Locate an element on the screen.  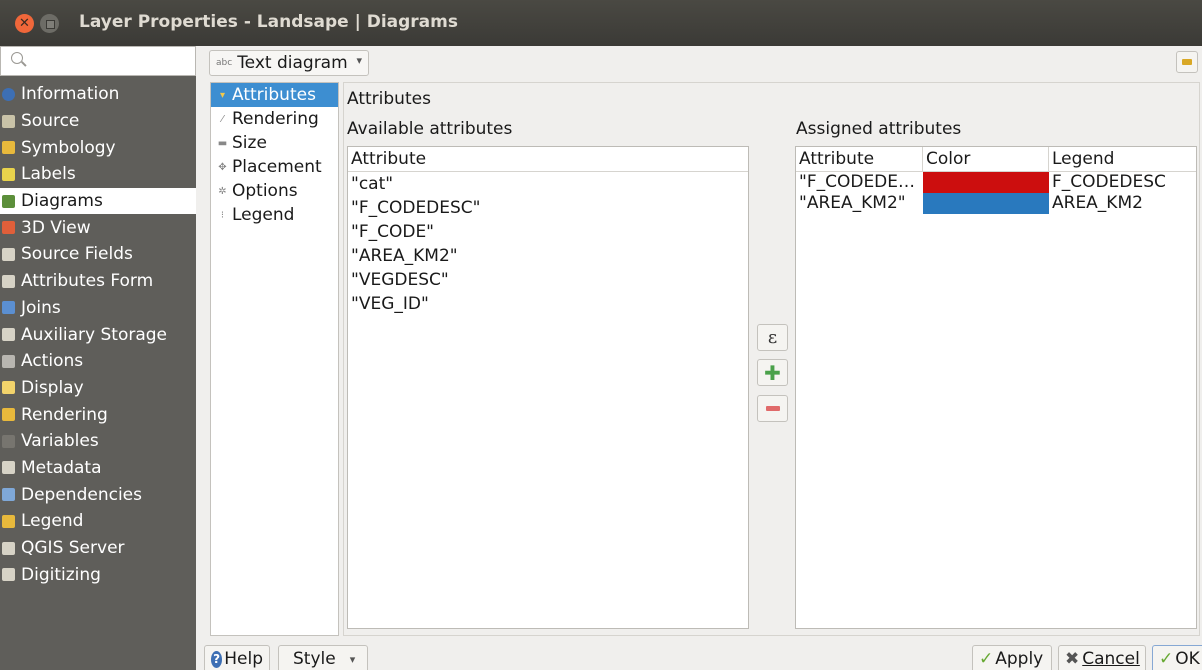
info-icon is located at coordinates (8, 94).